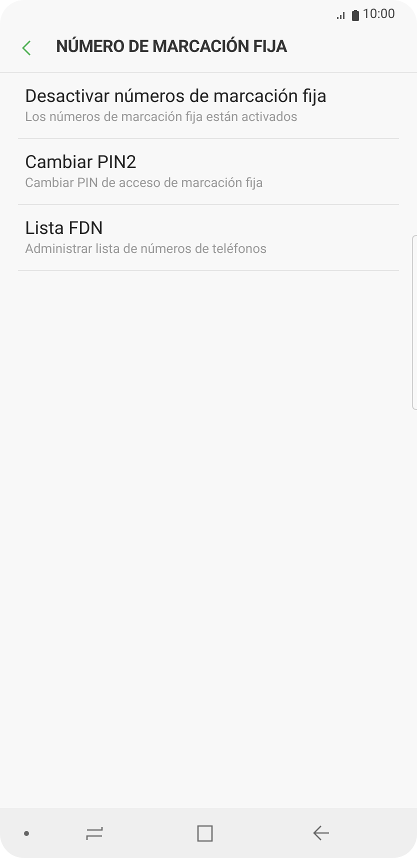 This screenshot has width=417, height=858. I want to click on item-title: Lista FDN, so click(64, 229).